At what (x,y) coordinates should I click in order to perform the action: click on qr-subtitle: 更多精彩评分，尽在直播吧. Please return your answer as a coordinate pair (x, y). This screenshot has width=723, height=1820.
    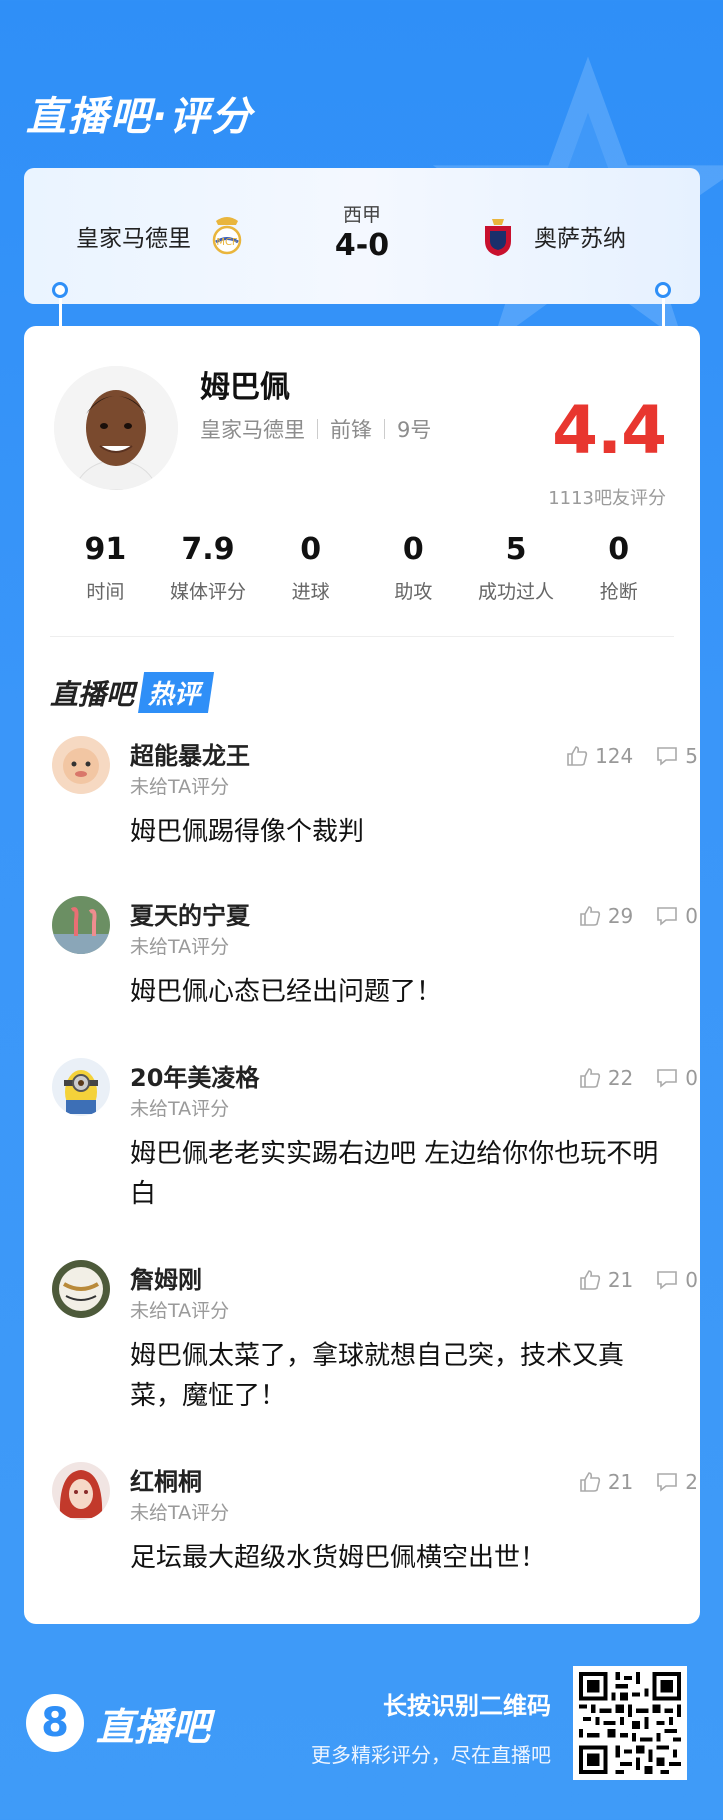
    Looking at the image, I should click on (431, 1755).